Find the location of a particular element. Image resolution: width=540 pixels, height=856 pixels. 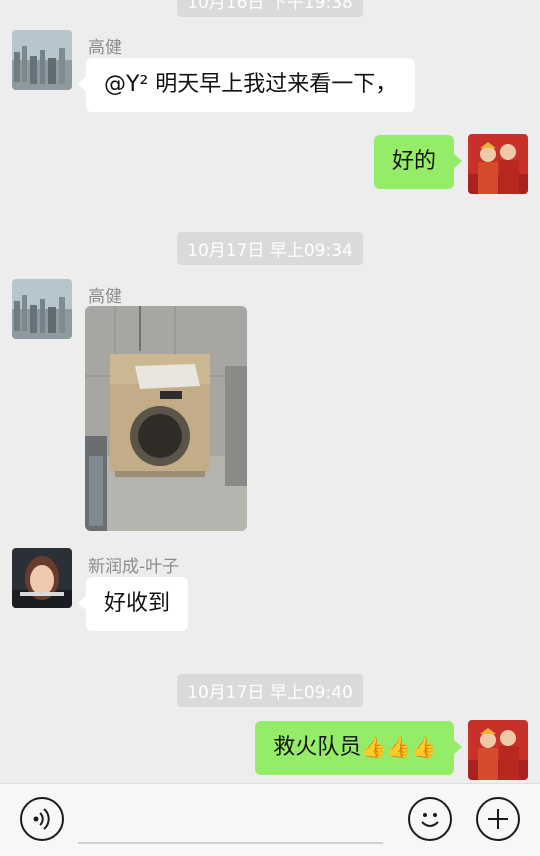

avatar-yezi is located at coordinates (42, 578).